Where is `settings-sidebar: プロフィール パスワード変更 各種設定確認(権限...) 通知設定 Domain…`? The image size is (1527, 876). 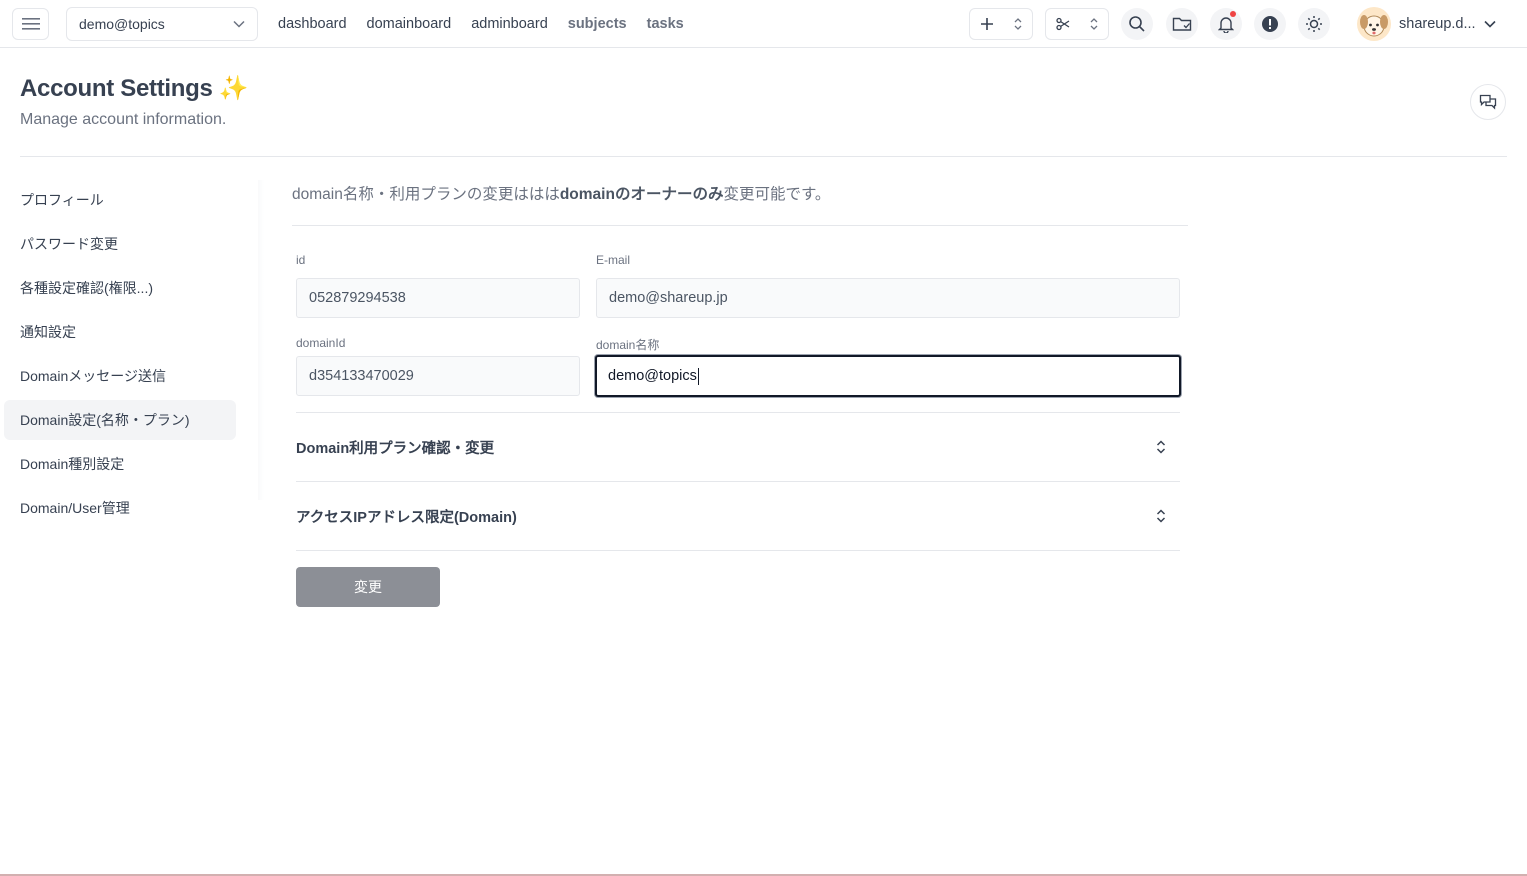 settings-sidebar: プロフィール パスワード変更 各種設定確認(権限...) 通知設定 Domain… is located at coordinates (120, 356).